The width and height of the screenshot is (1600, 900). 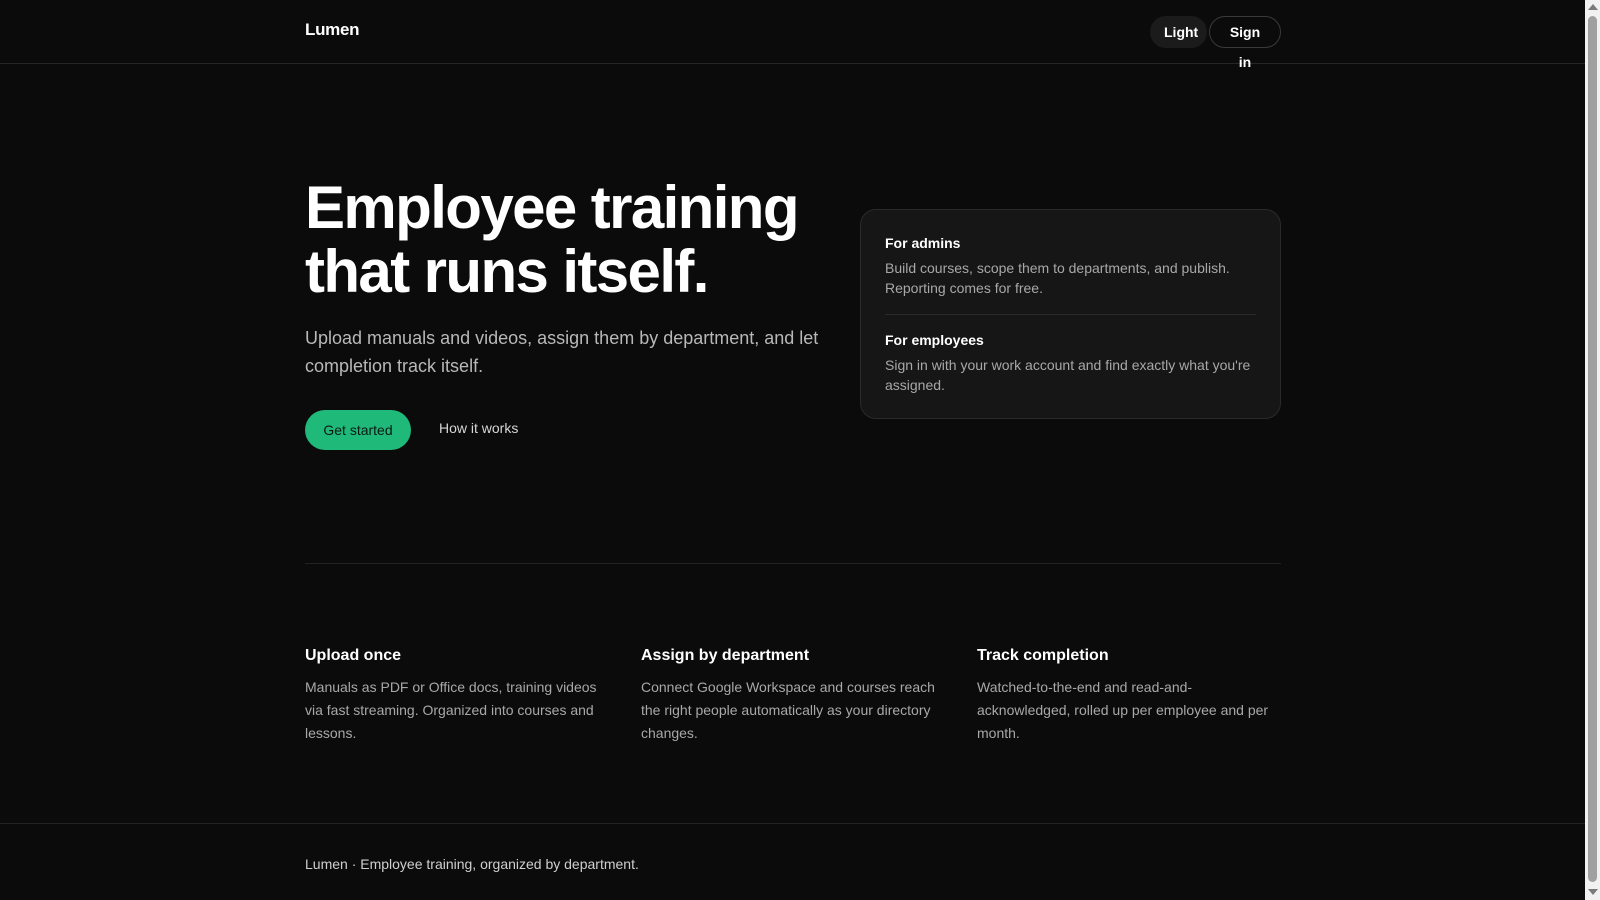 What do you see at coordinates (923, 243) in the screenshot?
I see `admins-heading: For admins` at bounding box center [923, 243].